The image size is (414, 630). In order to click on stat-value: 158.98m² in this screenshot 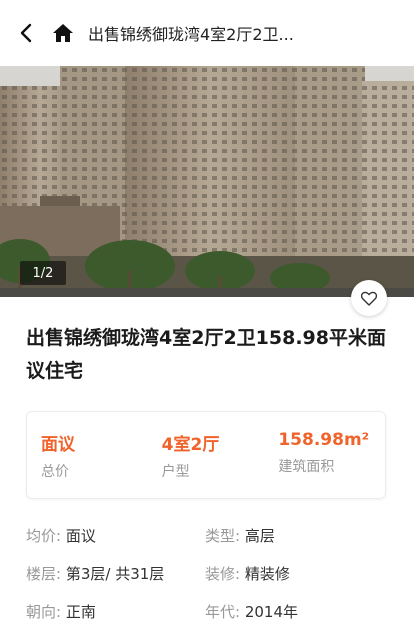, I will do `click(324, 440)`.